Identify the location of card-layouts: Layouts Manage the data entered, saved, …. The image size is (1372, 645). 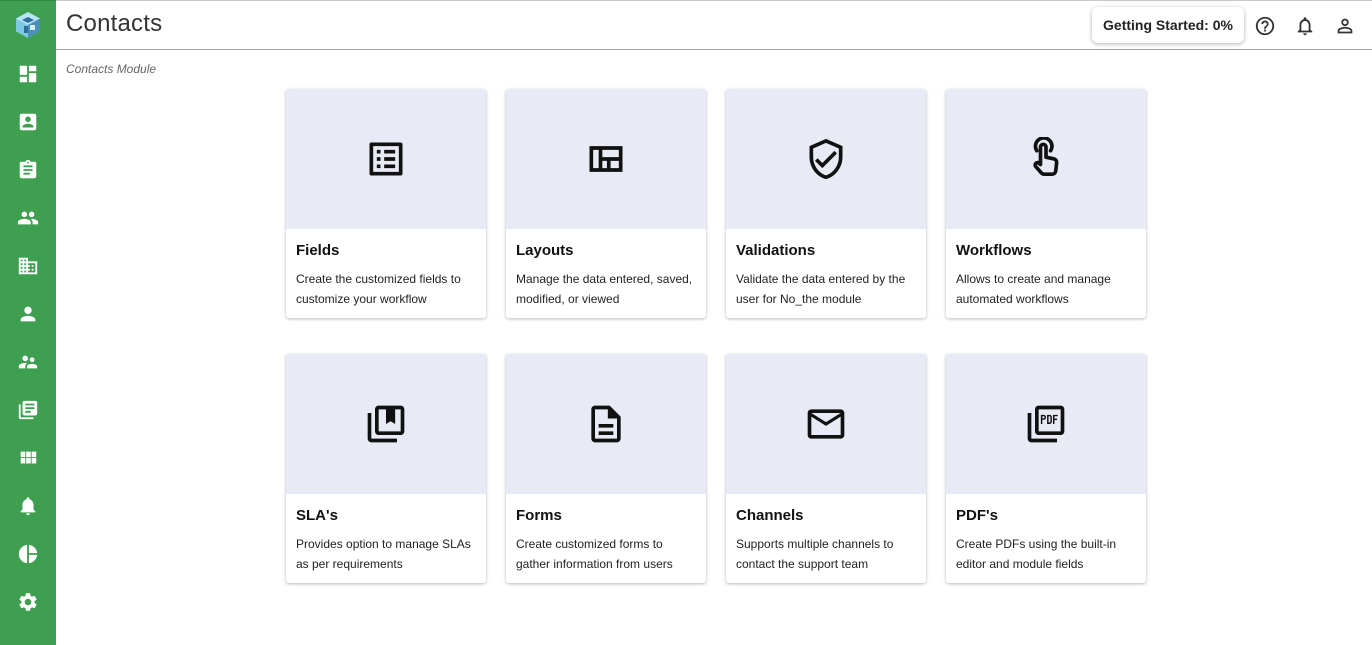
(606, 203).